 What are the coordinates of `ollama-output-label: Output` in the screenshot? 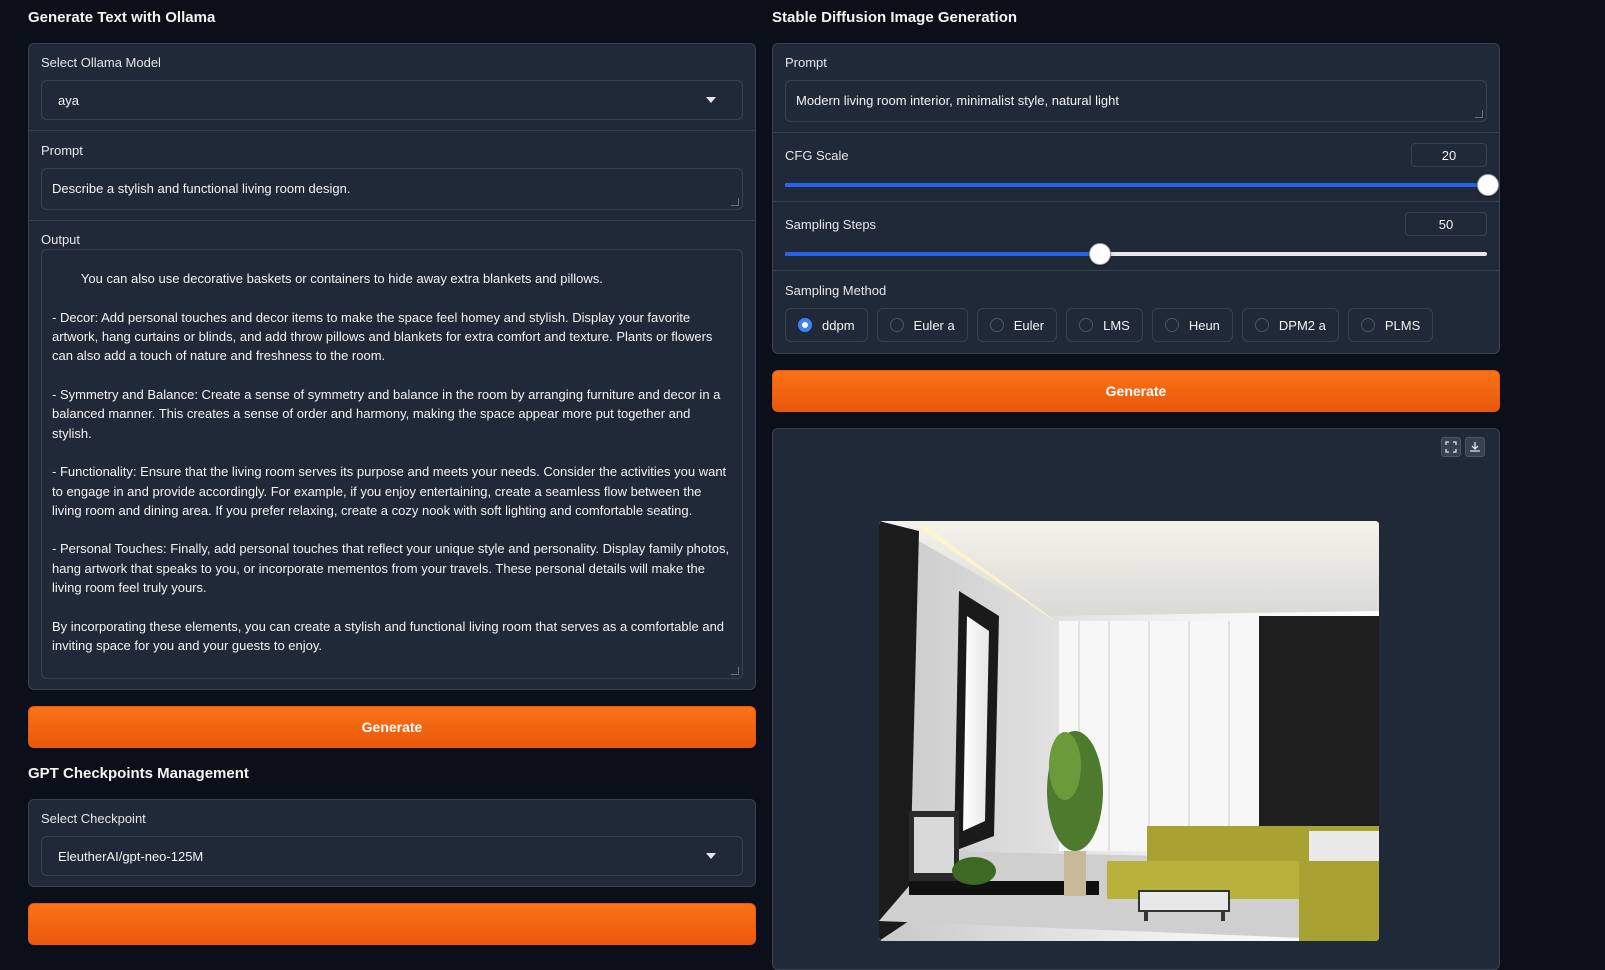 It's located at (61, 239).